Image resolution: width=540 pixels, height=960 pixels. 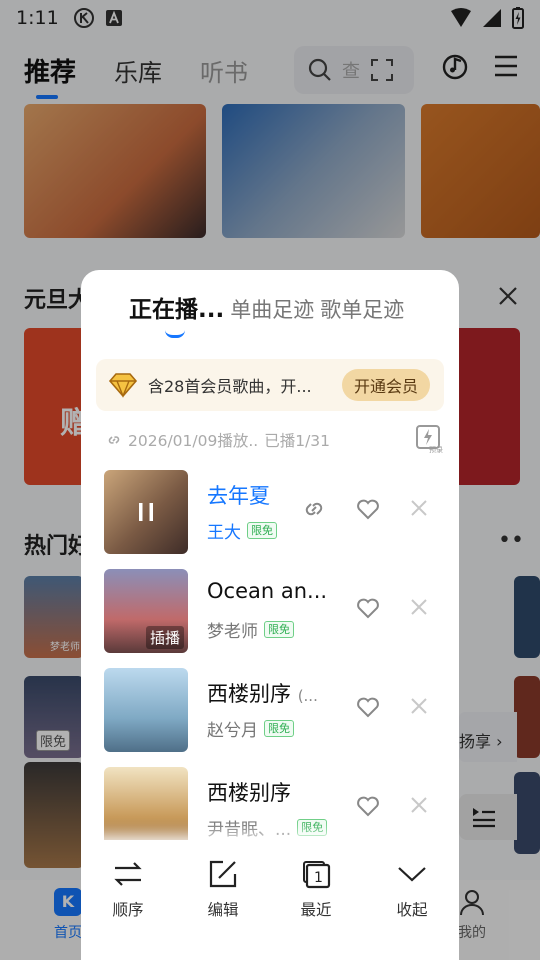 I want to click on tab-playlist-history: 歌单足迹, so click(x=362, y=309).